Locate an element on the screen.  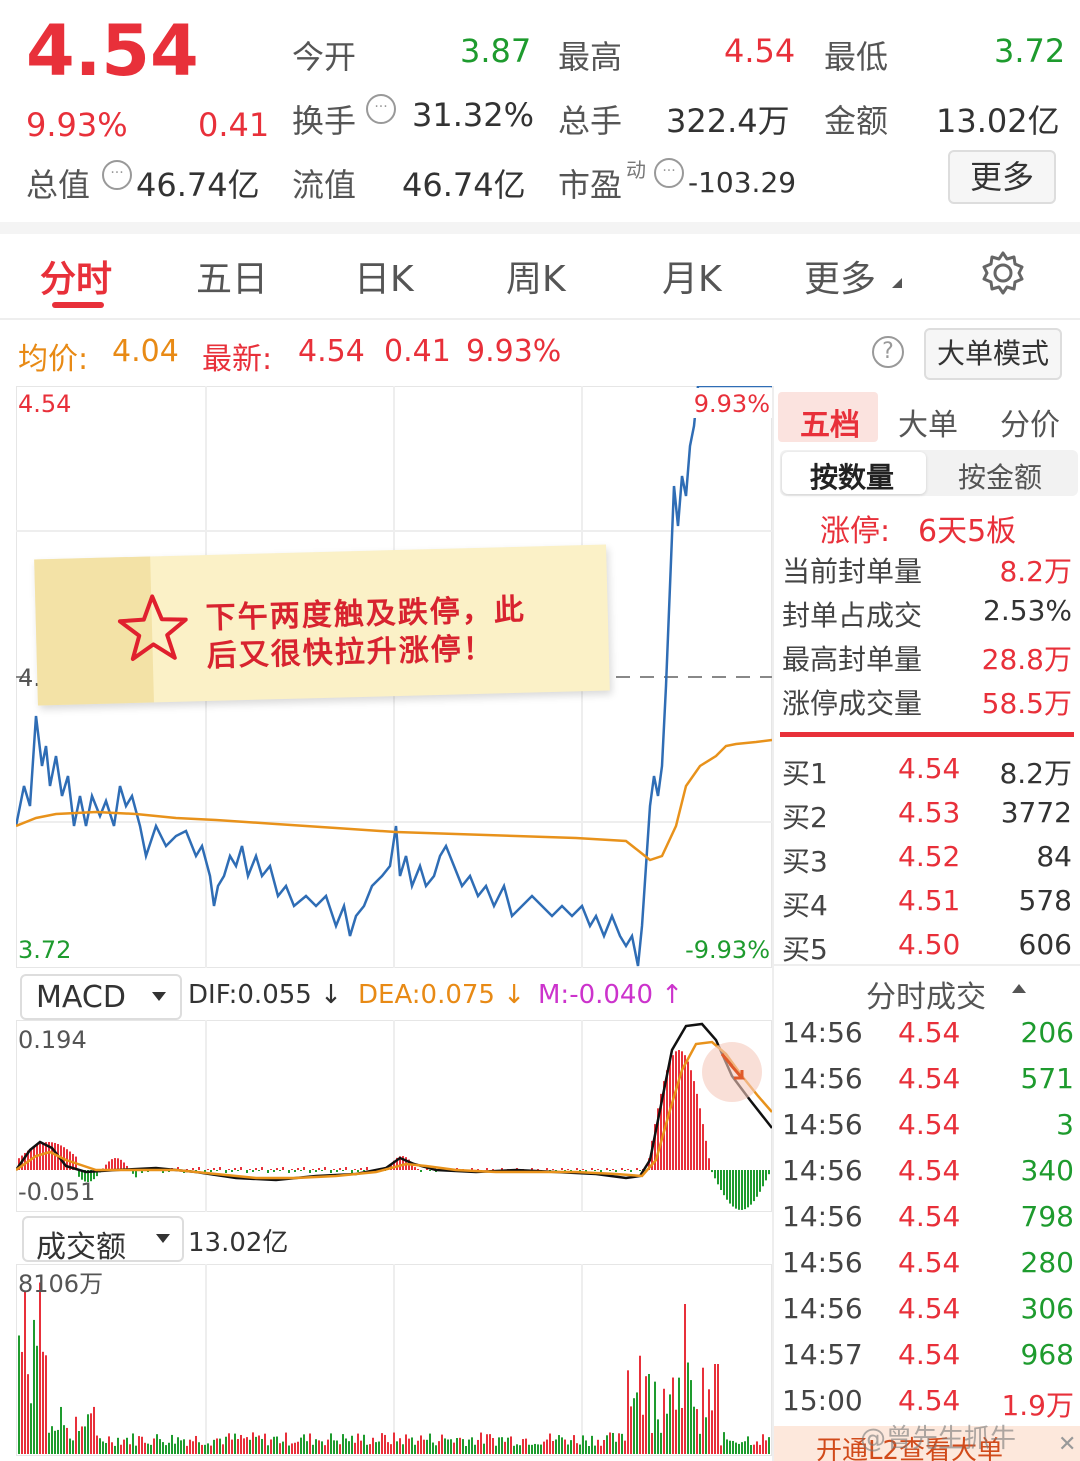
volume-header: 成交额 13.02亿 is located at coordinates (394, 1238).